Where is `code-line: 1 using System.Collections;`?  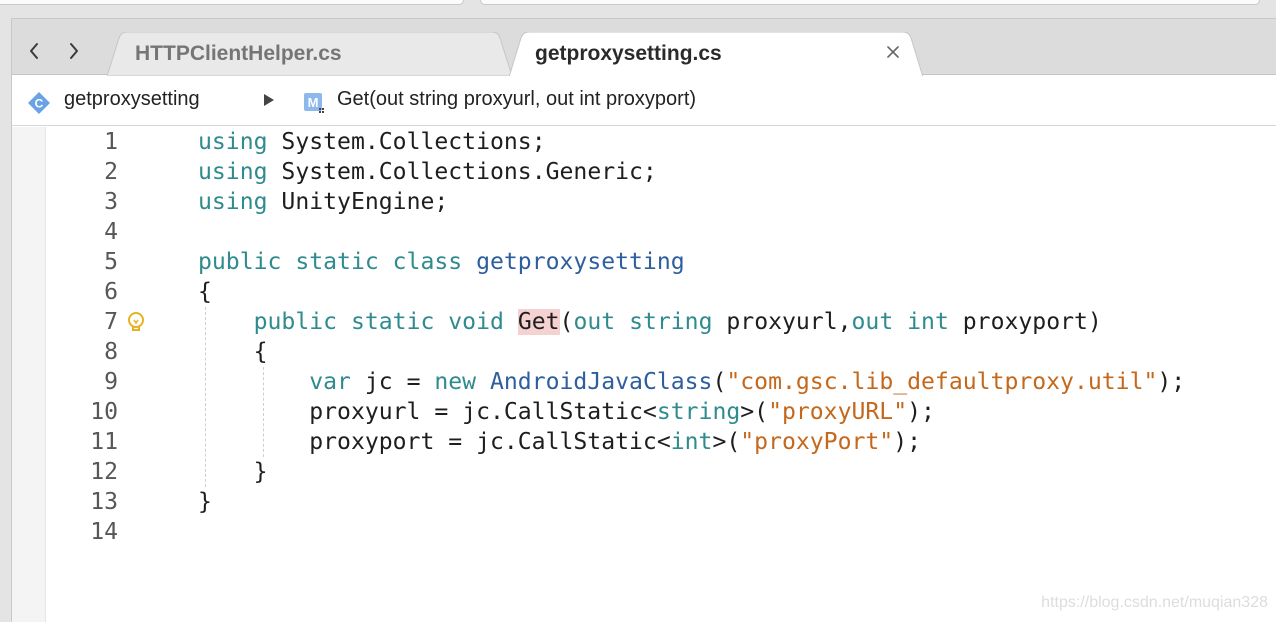 code-line: 1 using System.Collections; is located at coordinates (661, 142).